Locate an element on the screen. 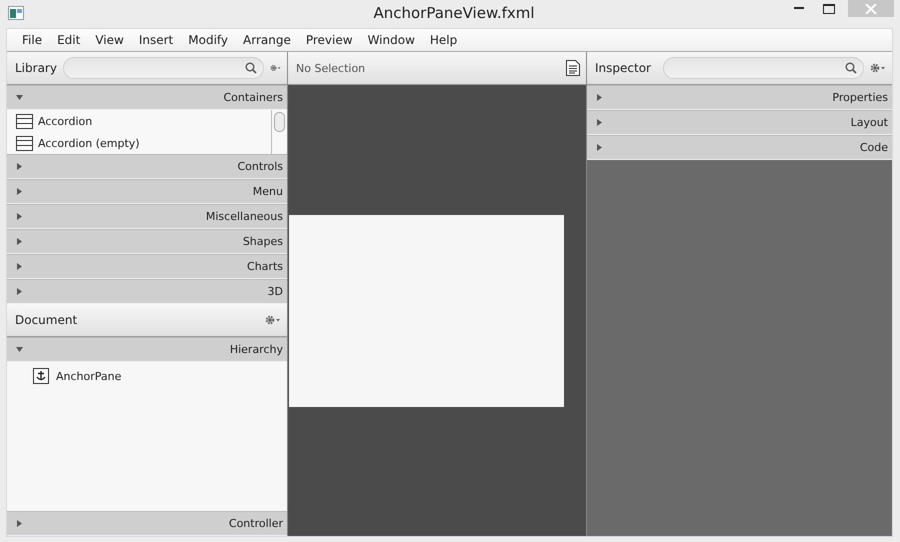 The height and width of the screenshot is (542, 900). app-icon is located at coordinates (16, 13).